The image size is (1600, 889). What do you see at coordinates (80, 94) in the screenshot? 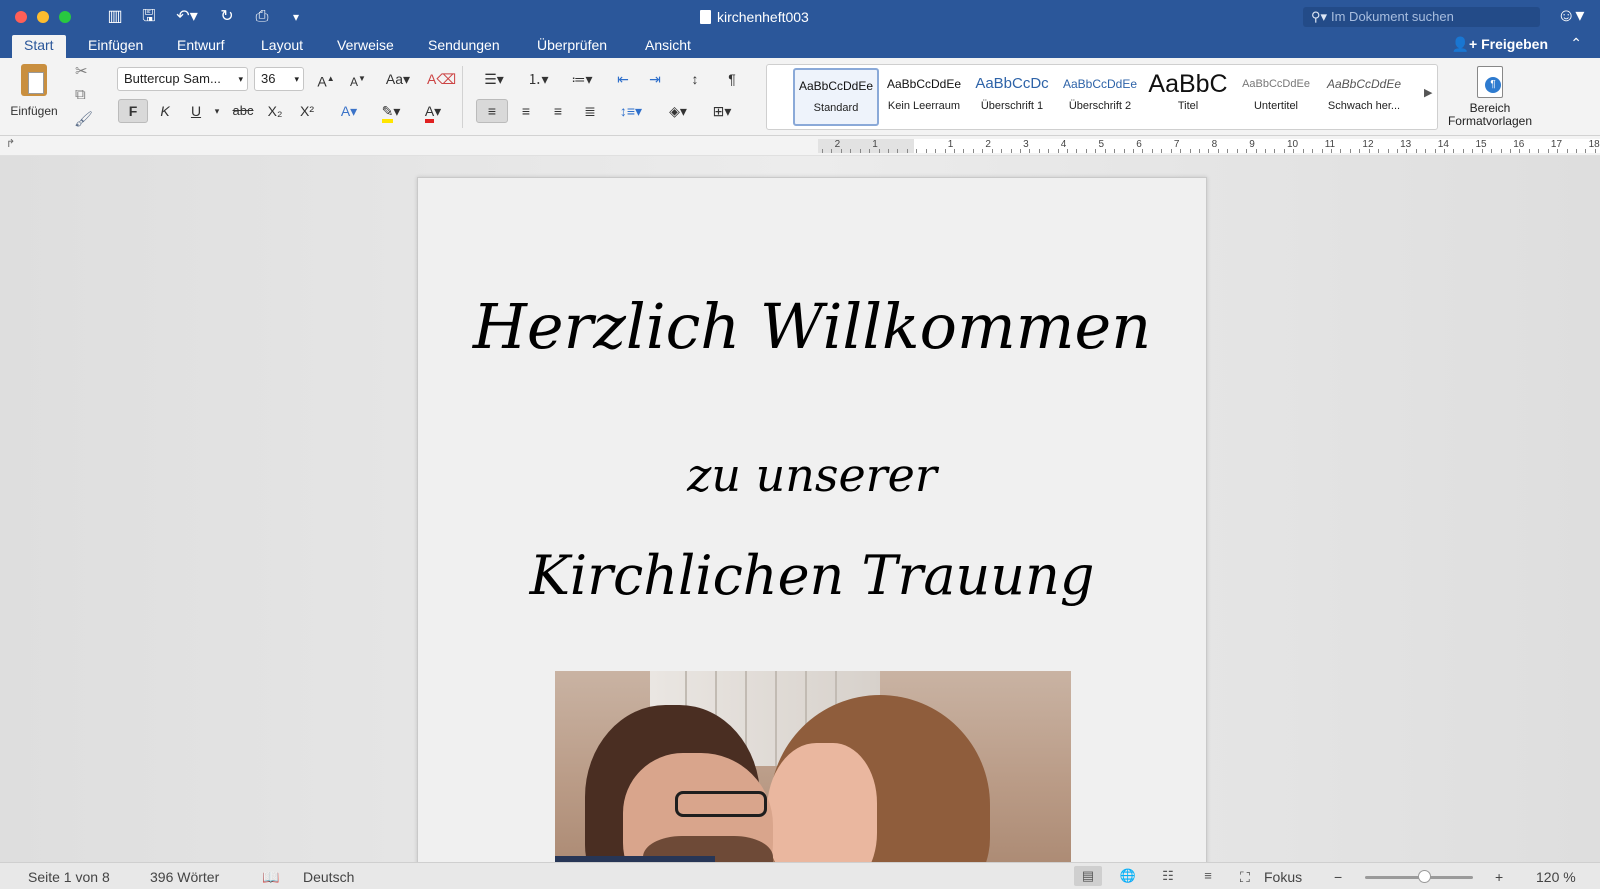
I see `copy-icon: ⧉` at bounding box center [80, 94].